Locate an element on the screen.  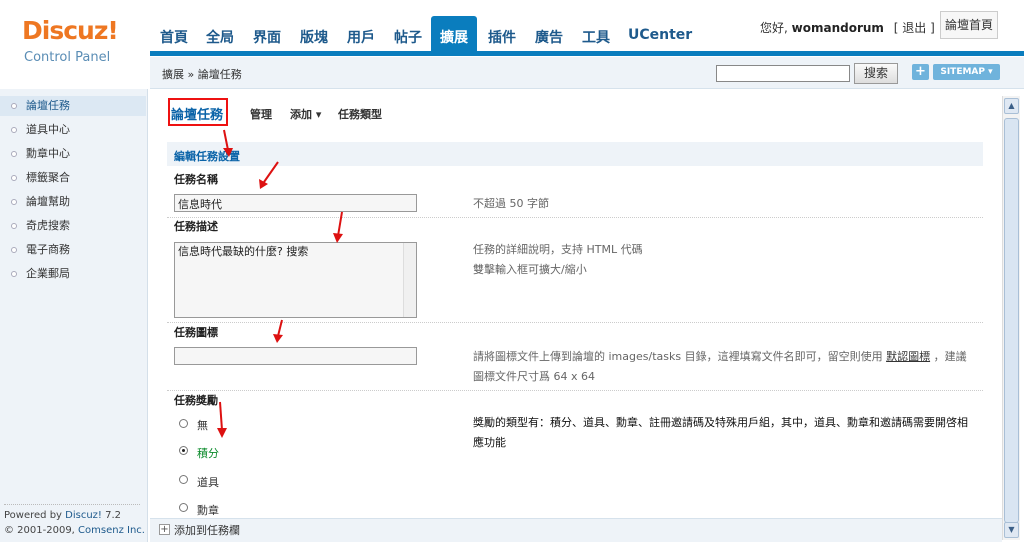
comsenz-link: Comsenz Inc. is located at coordinates (111, 530).